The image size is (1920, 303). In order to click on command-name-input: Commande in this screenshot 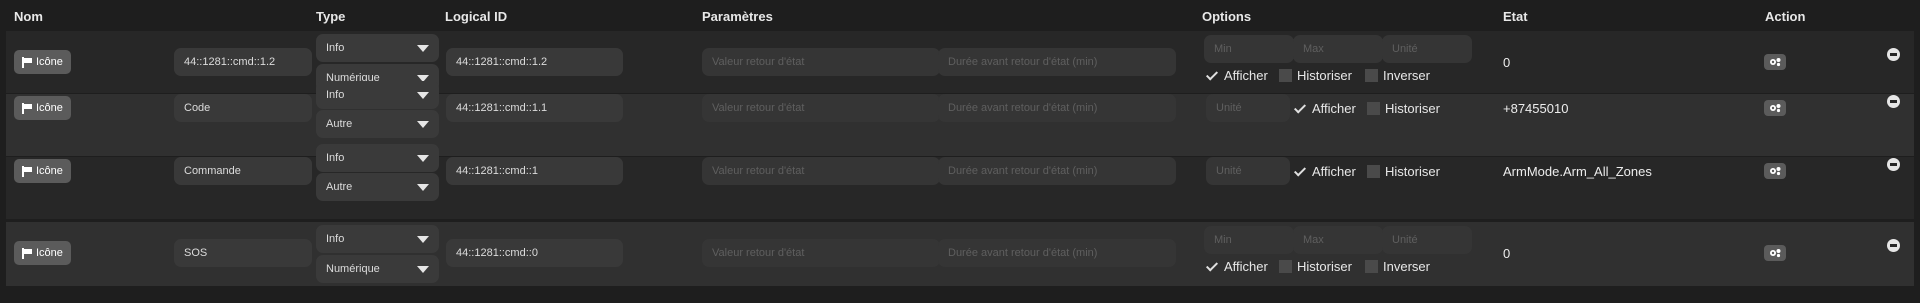, I will do `click(243, 171)`.